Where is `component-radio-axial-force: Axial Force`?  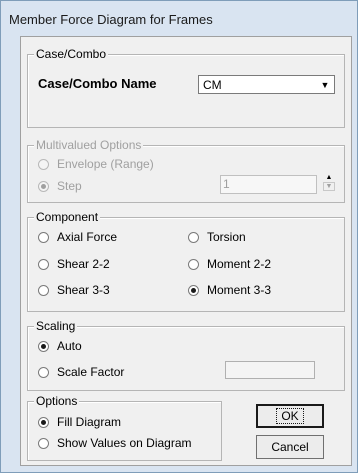
component-radio-axial-force: Axial Force is located at coordinates (77, 237).